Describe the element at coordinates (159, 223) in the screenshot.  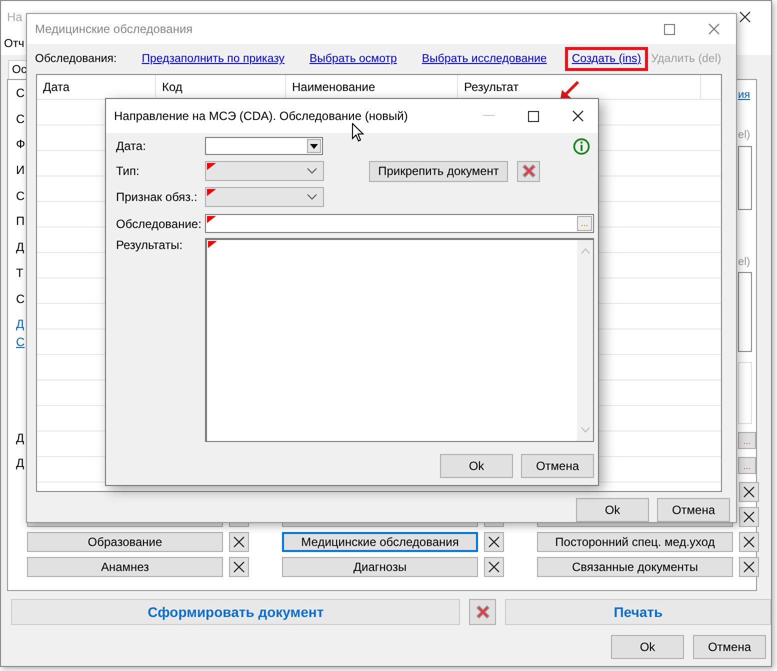
I see `field-label: Обследование:` at that location.